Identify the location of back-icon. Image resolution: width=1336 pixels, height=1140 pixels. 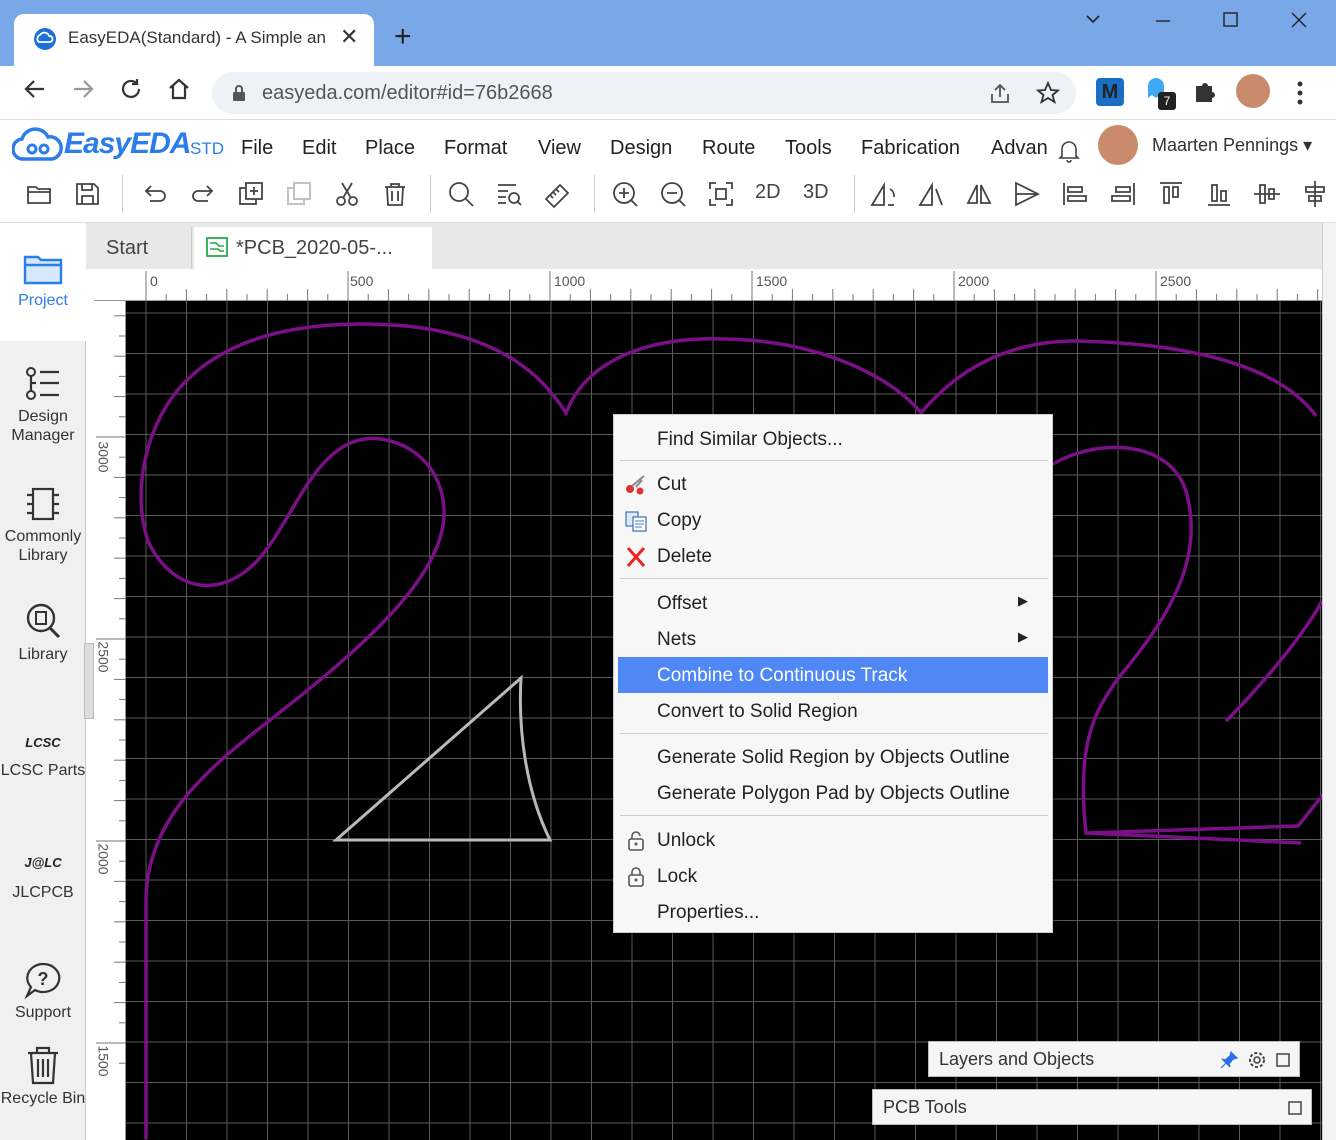
(35, 92).